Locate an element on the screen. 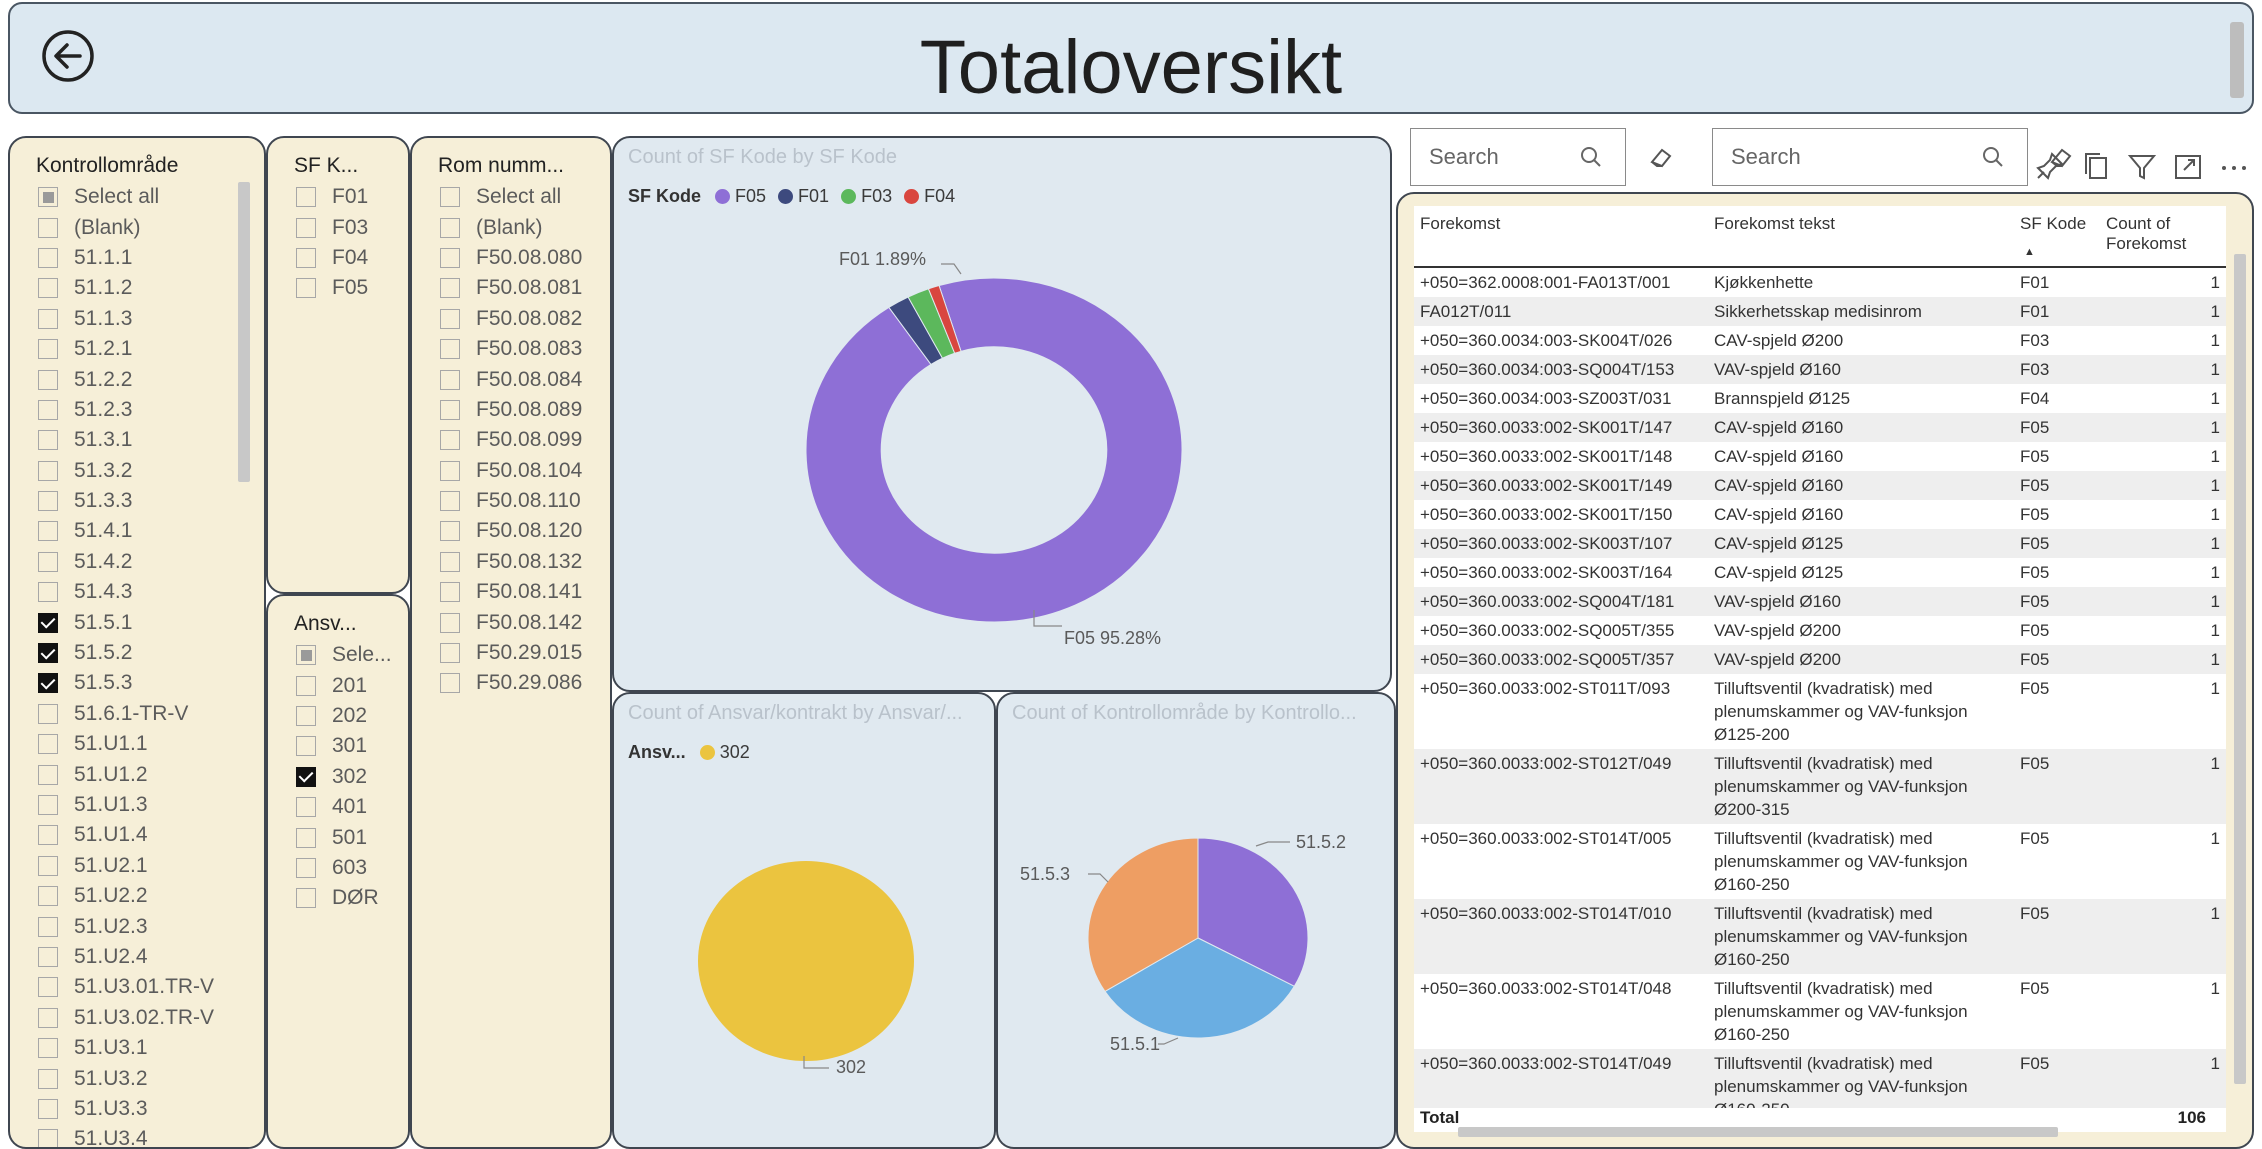 Image resolution: width=2262 pixels, height=1149 pixels. slicer-item: 51.3.1 is located at coordinates (126, 440).